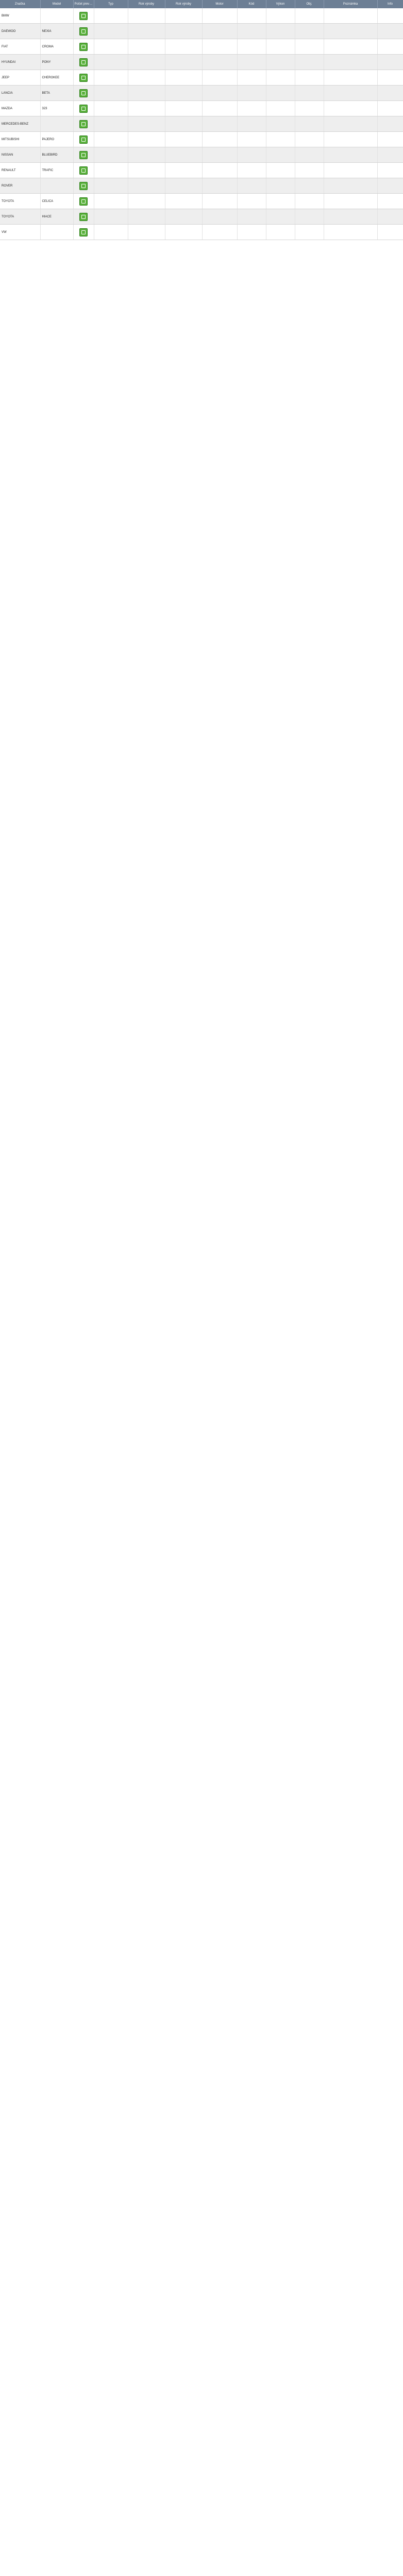  I want to click on table-row: RENAULT TRAFIC, so click(202, 170).